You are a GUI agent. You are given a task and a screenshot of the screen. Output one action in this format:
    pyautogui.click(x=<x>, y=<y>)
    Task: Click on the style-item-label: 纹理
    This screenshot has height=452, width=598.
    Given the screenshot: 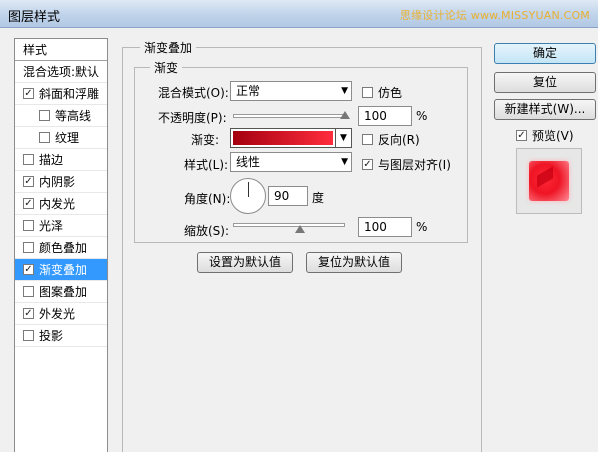 What is the action you would take?
    pyautogui.click(x=67, y=138)
    